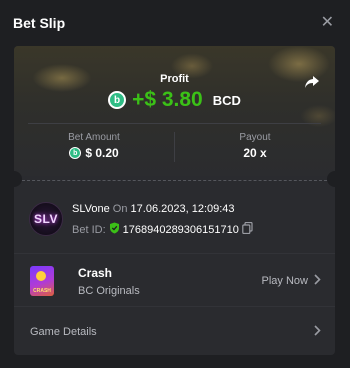 The width and height of the screenshot is (350, 368). I want to click on shield-check-icon, so click(114, 229).